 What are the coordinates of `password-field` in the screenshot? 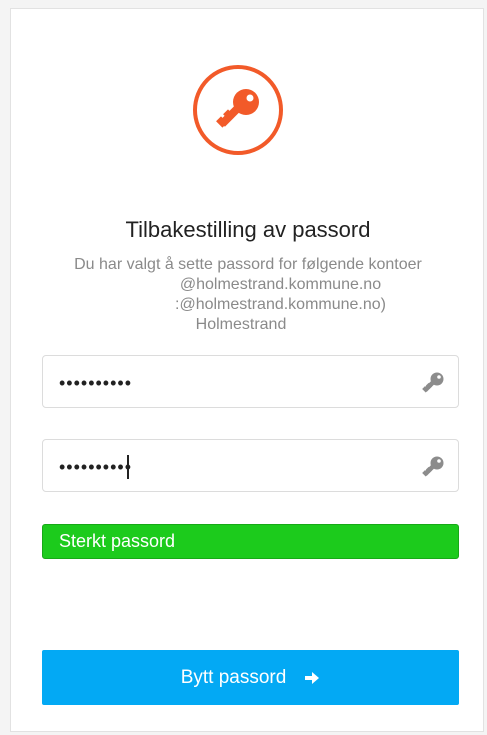 It's located at (250, 381).